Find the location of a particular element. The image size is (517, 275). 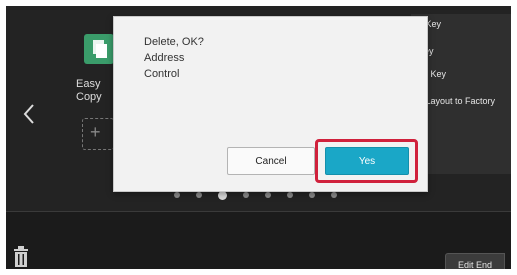

add-shortcut-slot: + is located at coordinates (98, 134).